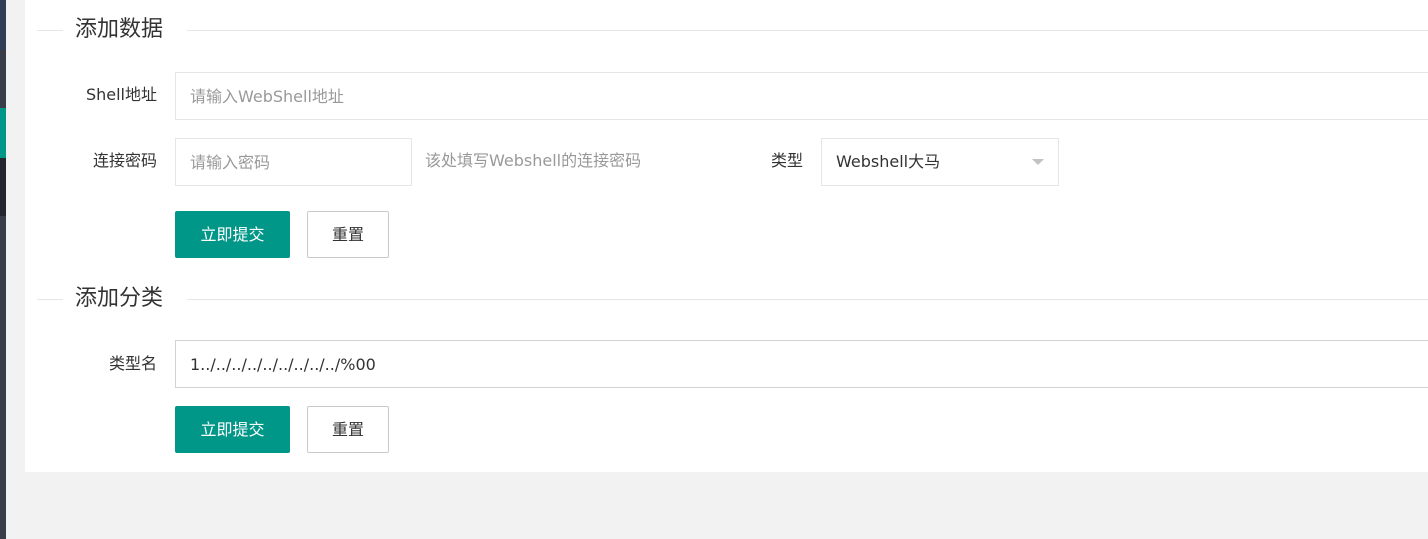 Image resolution: width=1428 pixels, height=539 pixels. Describe the element at coordinates (732, 298) in the screenshot. I see `add-category-fieldset-title: 添加分类` at that location.